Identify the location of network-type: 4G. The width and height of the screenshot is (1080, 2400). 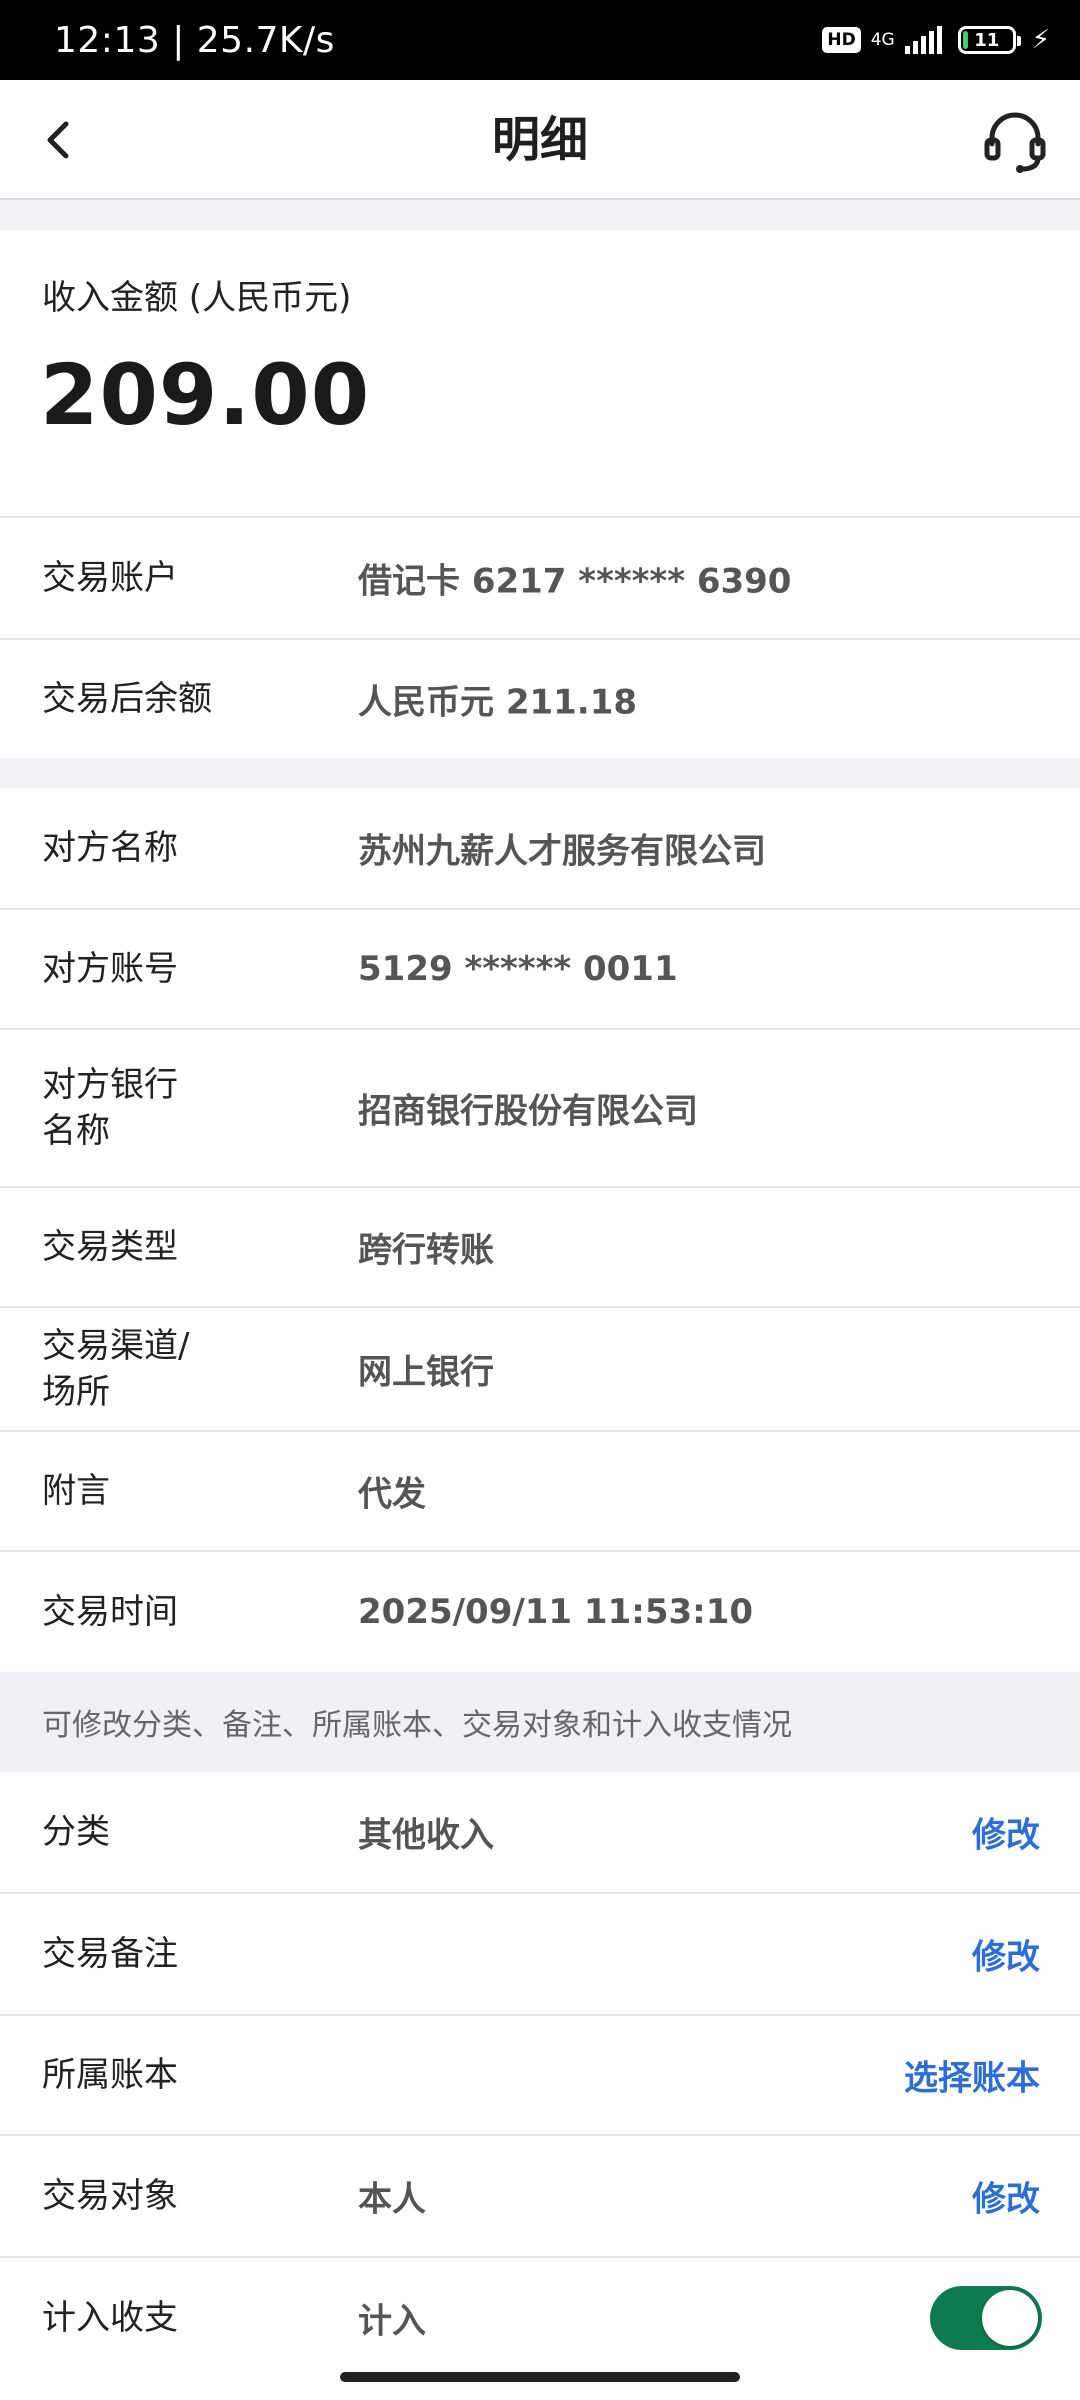
(882, 40).